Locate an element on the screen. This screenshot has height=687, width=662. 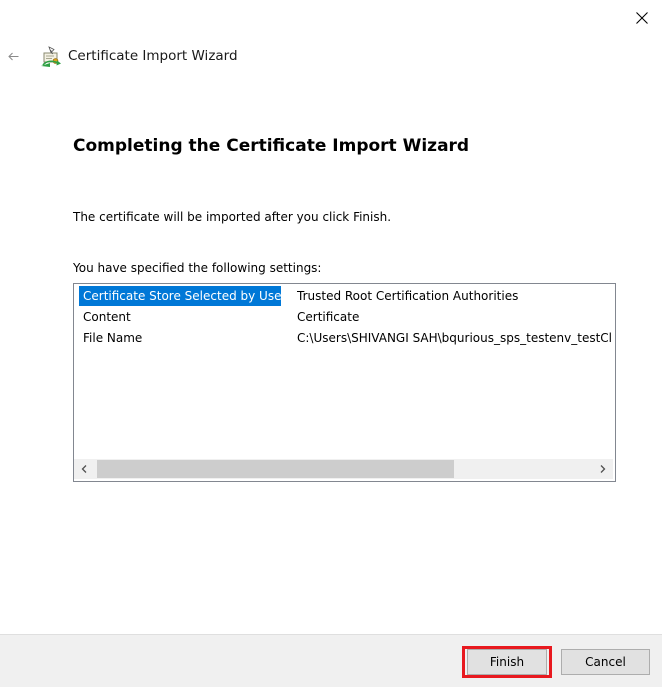
scroll-right-button is located at coordinates (603, 469).